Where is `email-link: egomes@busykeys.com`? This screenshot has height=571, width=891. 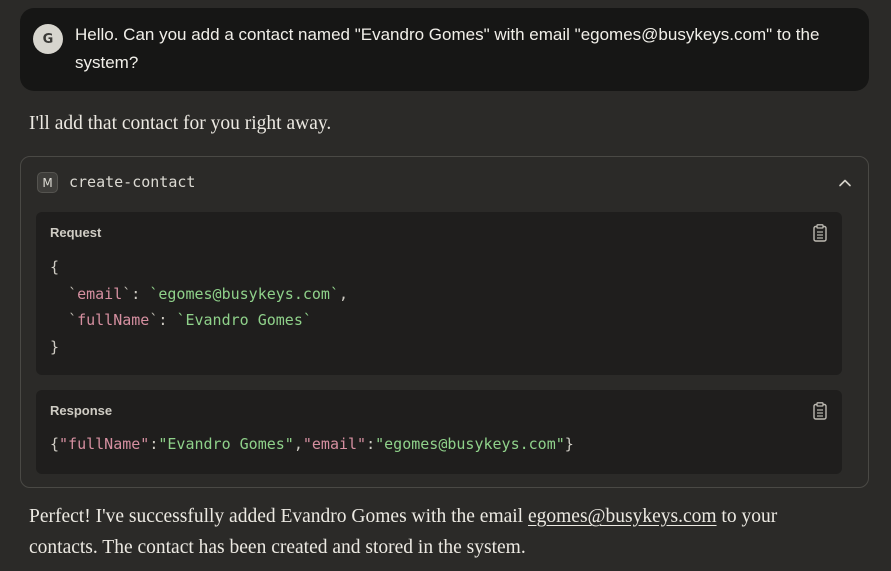 email-link: egomes@busykeys.com is located at coordinates (622, 516).